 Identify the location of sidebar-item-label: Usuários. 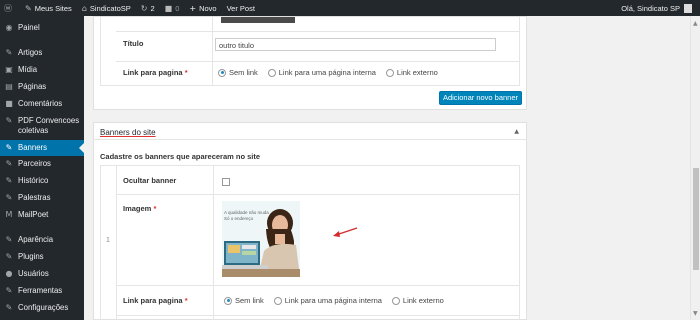
(33, 273).